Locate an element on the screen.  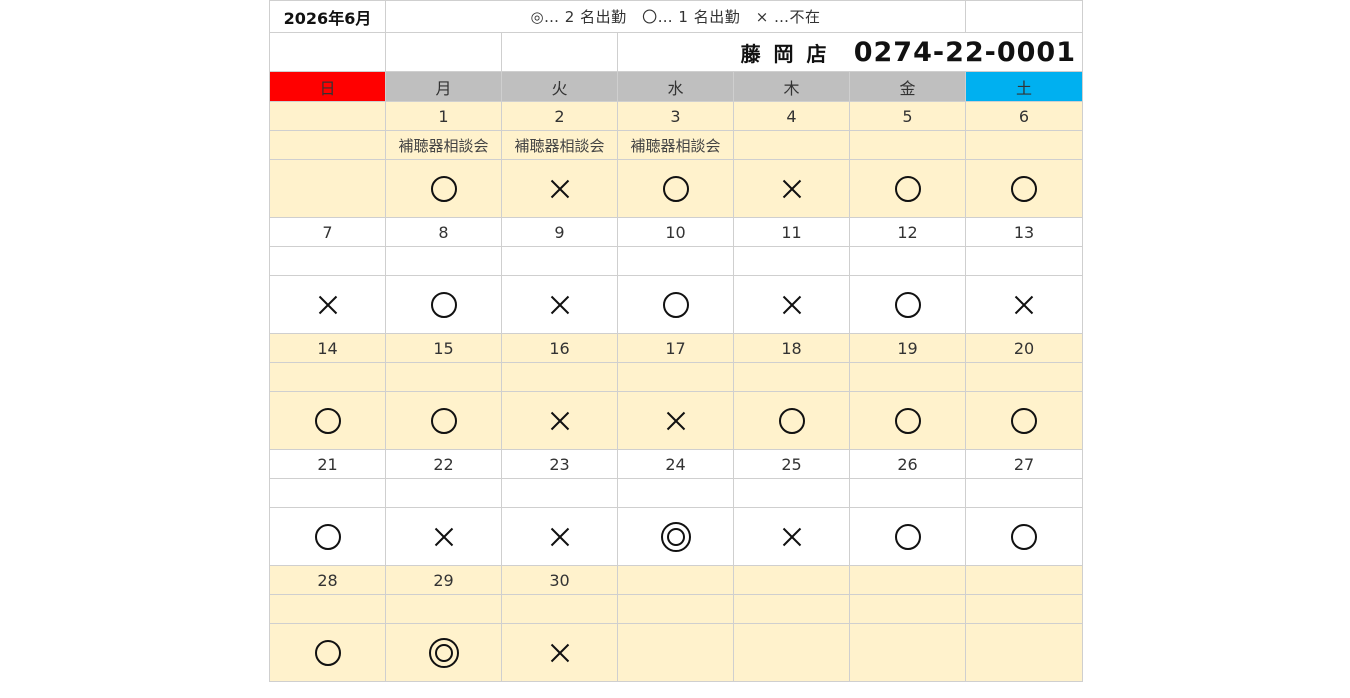
date-cell: 18 is located at coordinates (791, 348).